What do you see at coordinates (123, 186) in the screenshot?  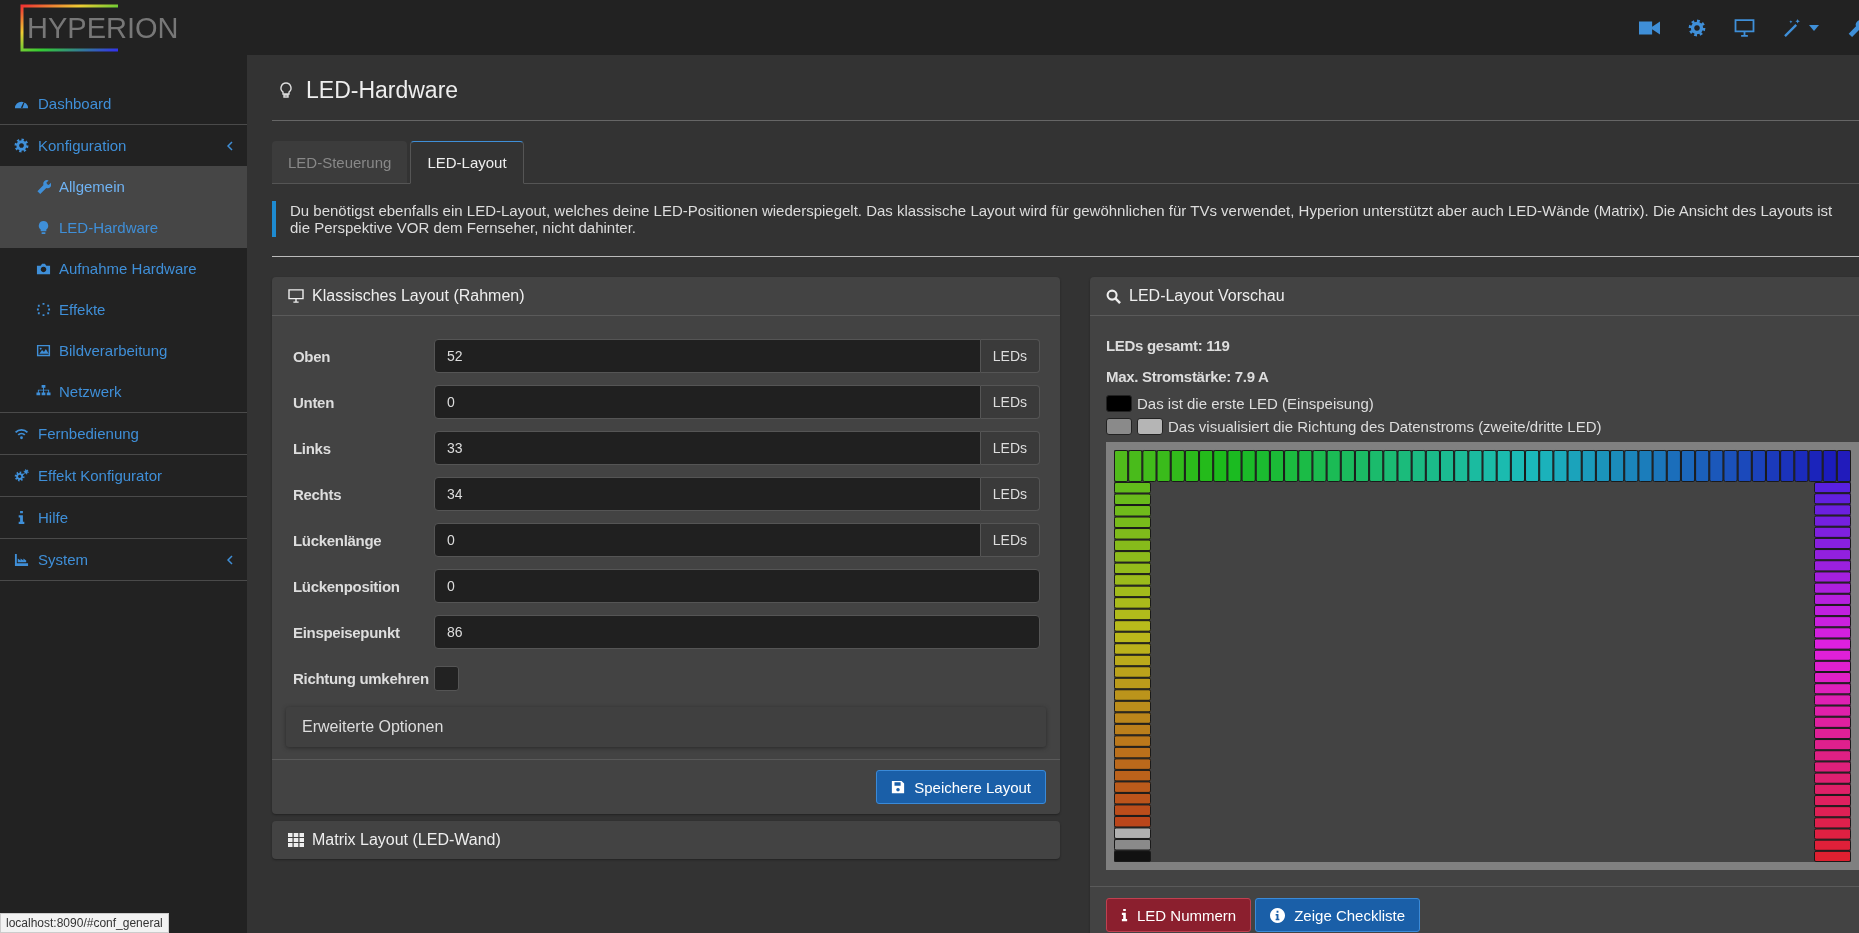 I see `sidebar-subitem: Allgemein` at bounding box center [123, 186].